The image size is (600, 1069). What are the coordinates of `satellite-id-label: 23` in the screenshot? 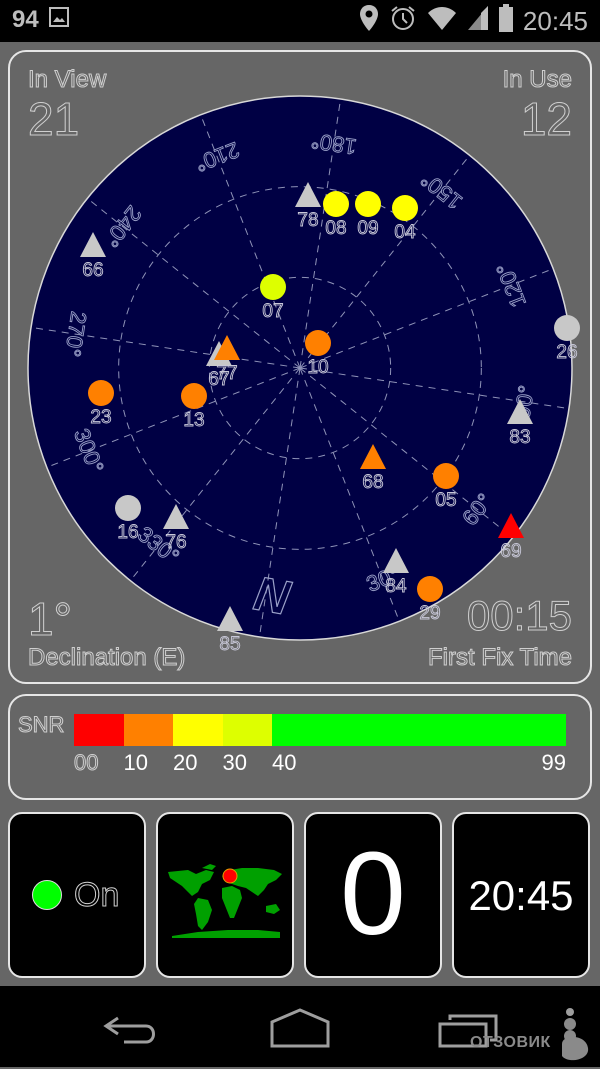 It's located at (100, 417).